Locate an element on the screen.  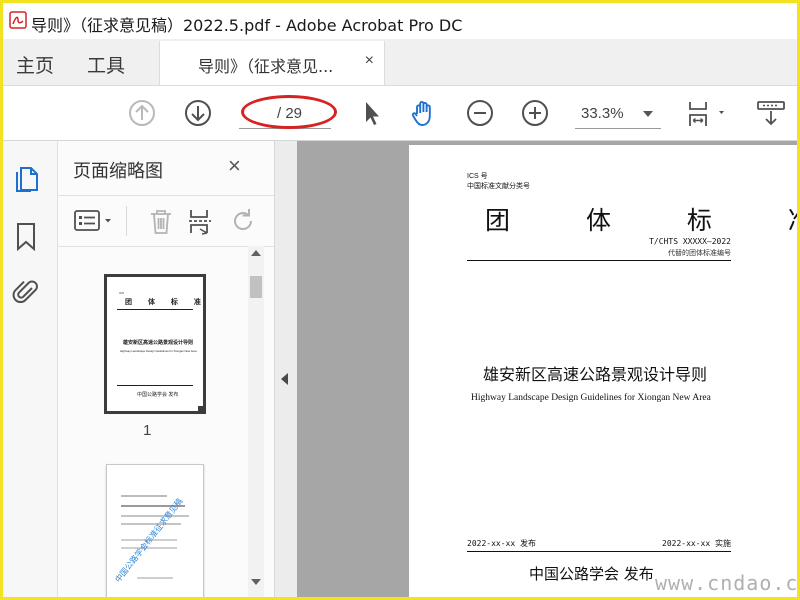
page-thumbnails-icon is located at coordinates (26, 178).